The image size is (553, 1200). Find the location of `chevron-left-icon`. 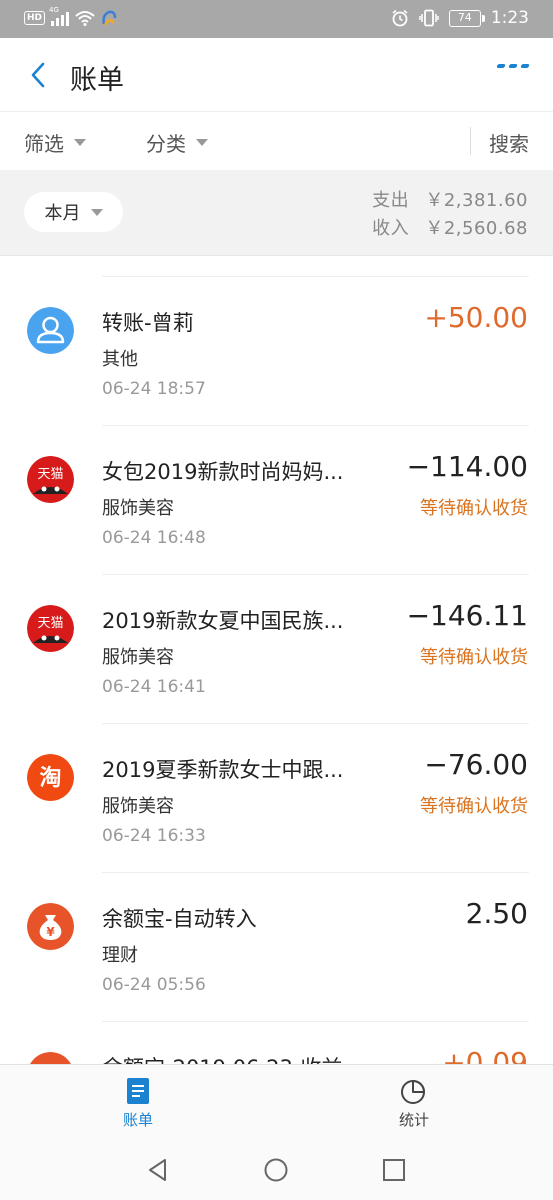

chevron-left-icon is located at coordinates (38, 75).